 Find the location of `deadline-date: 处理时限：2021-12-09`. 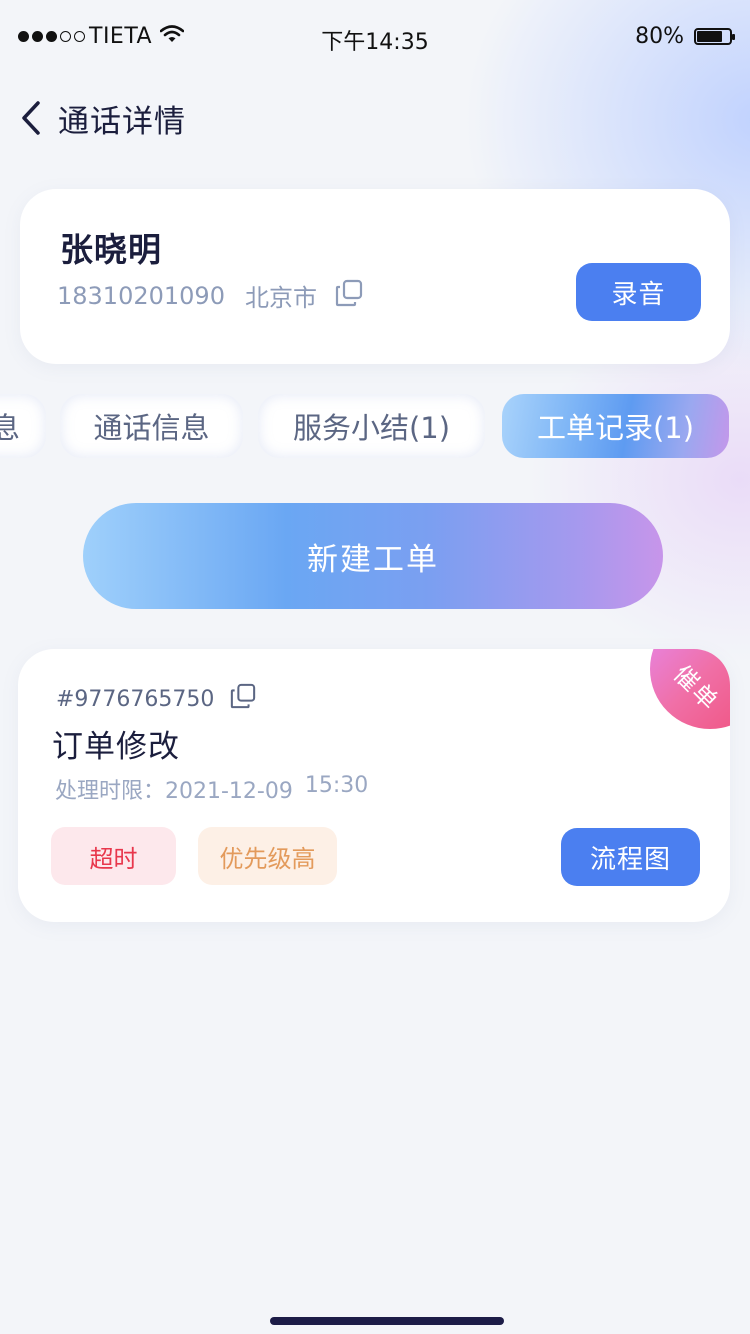

deadline-date: 处理时限：2021-12-09 is located at coordinates (174, 791).